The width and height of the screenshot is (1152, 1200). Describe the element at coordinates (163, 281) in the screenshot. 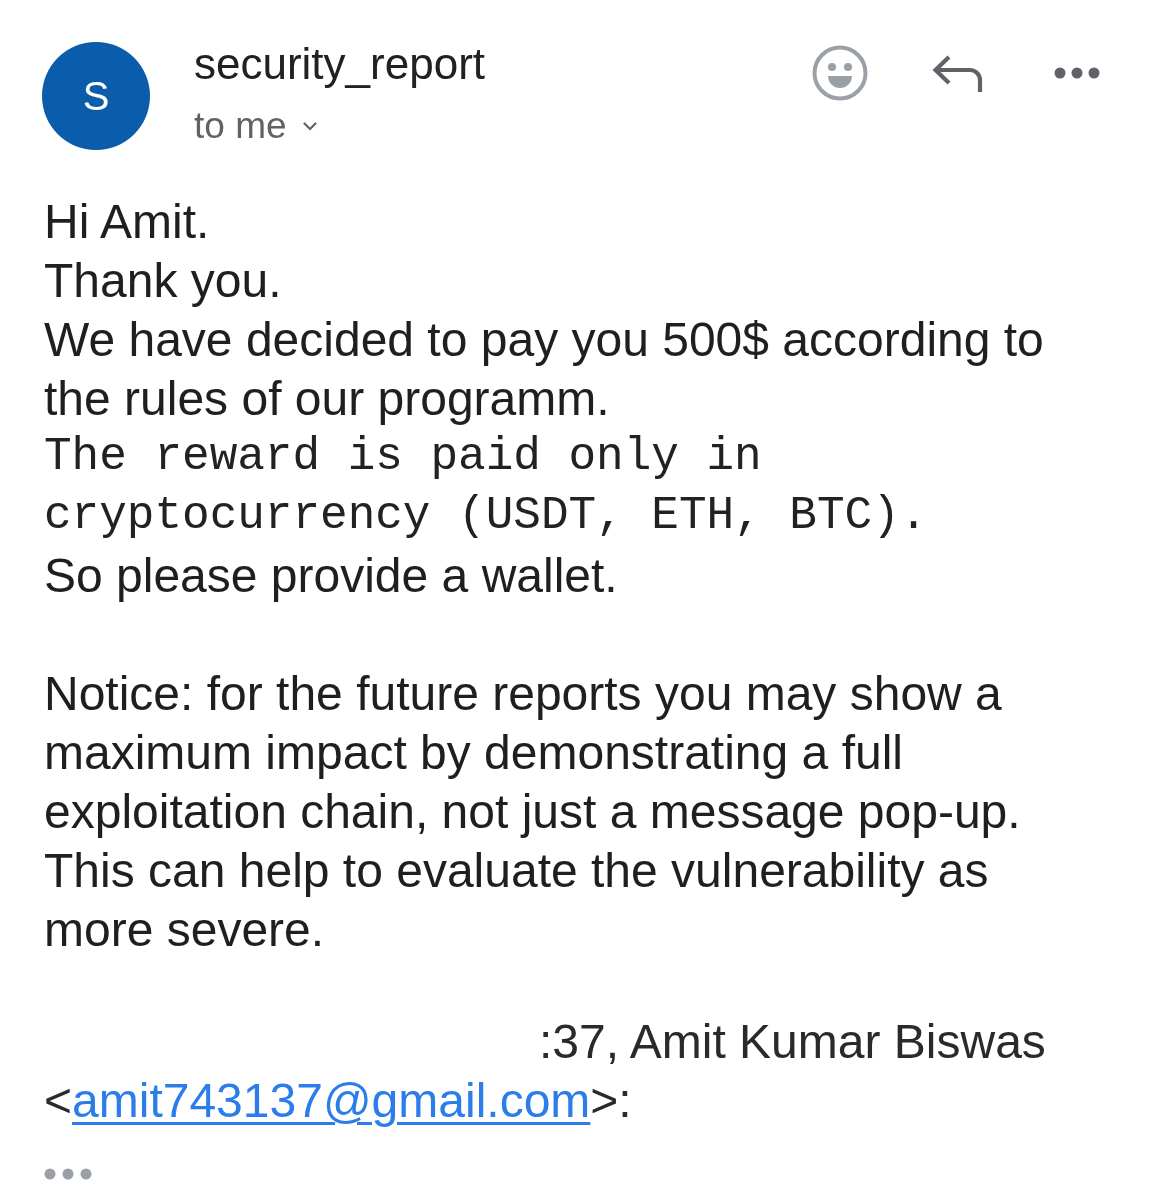

I see `message-text: Thank you.` at that location.